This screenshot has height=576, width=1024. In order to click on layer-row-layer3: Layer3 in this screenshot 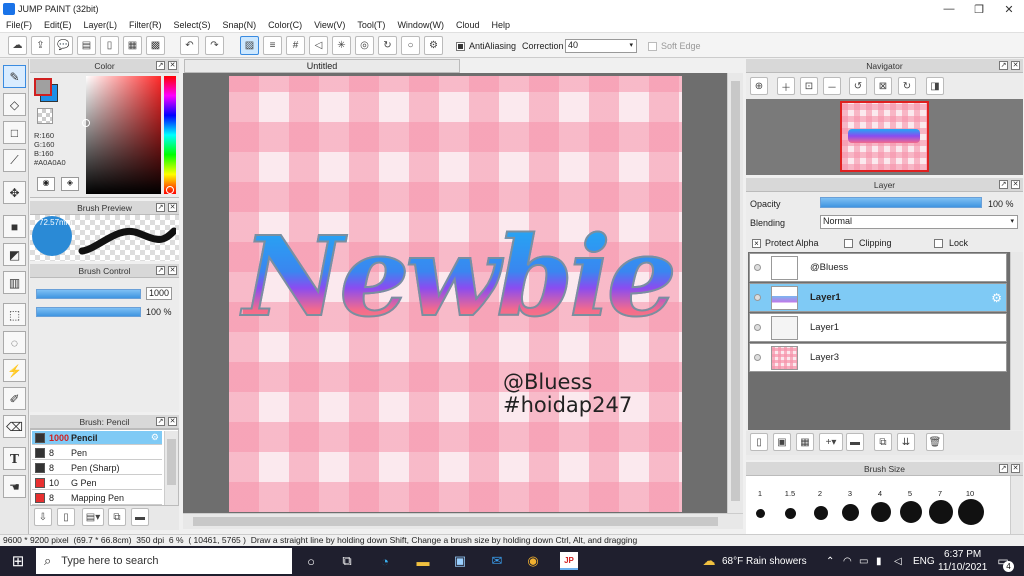, I will do `click(878, 357)`.